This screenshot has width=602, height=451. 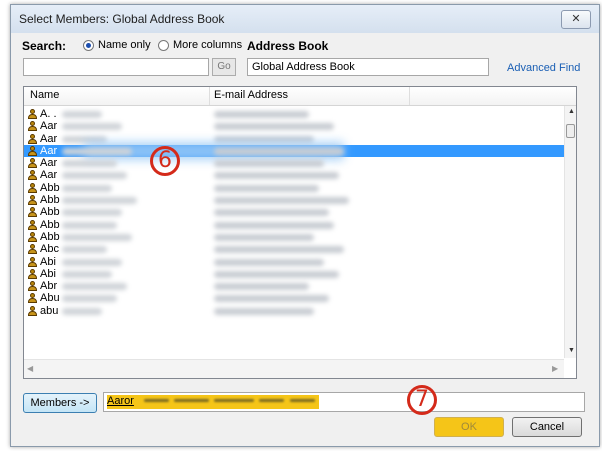 What do you see at coordinates (48, 114) in the screenshot?
I see `contact-name: A. .` at bounding box center [48, 114].